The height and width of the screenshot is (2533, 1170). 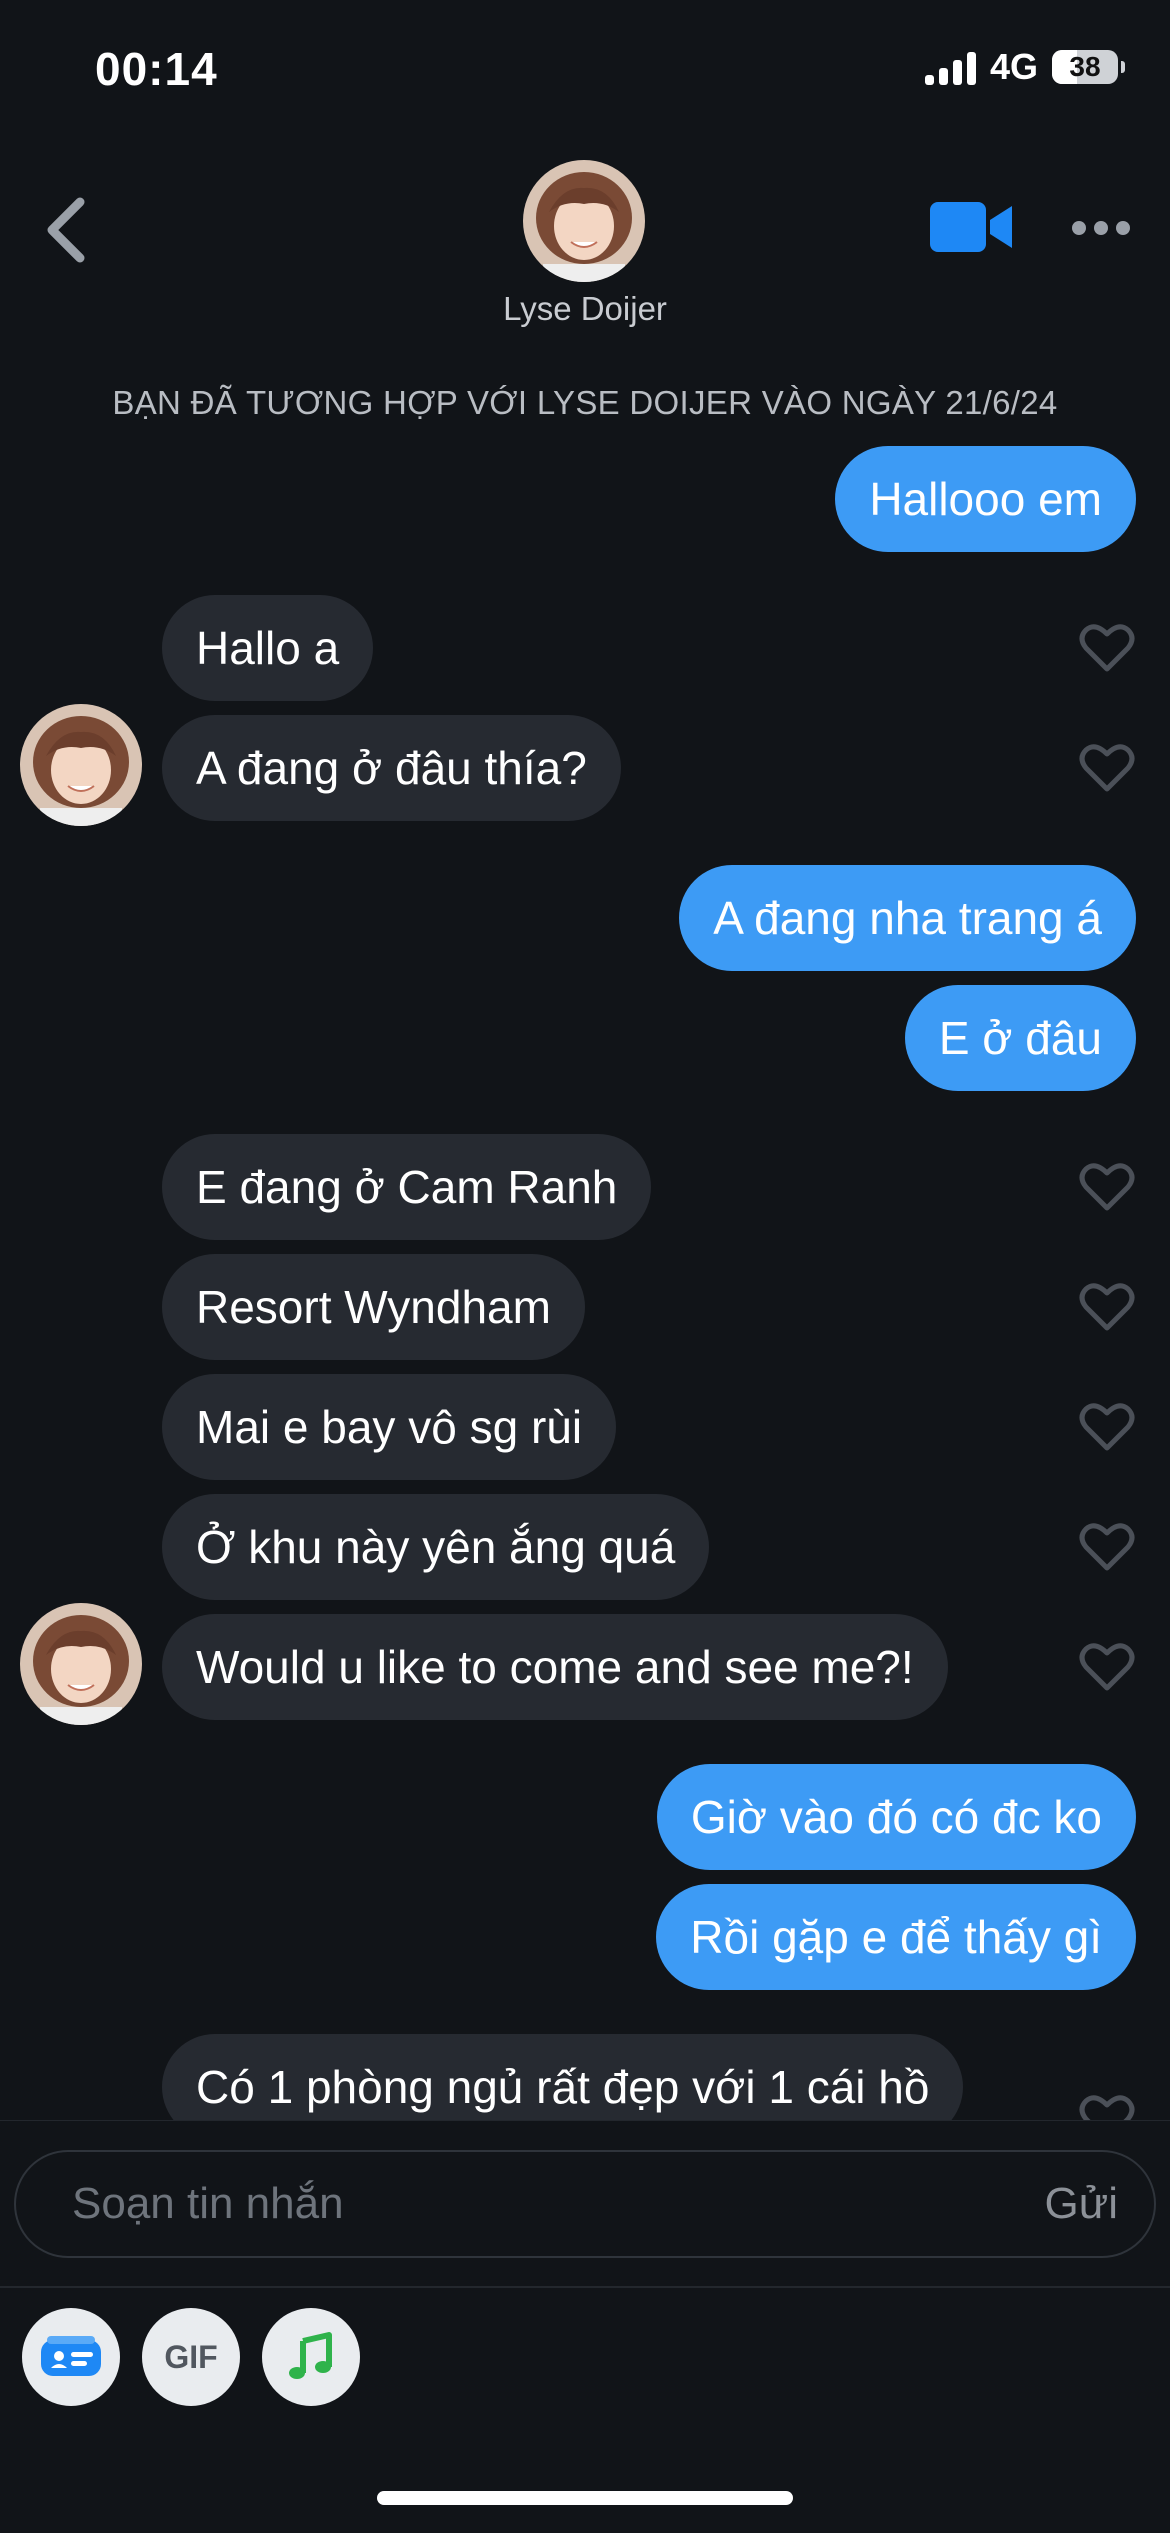 What do you see at coordinates (585, 2498) in the screenshot?
I see `home-indicator` at bounding box center [585, 2498].